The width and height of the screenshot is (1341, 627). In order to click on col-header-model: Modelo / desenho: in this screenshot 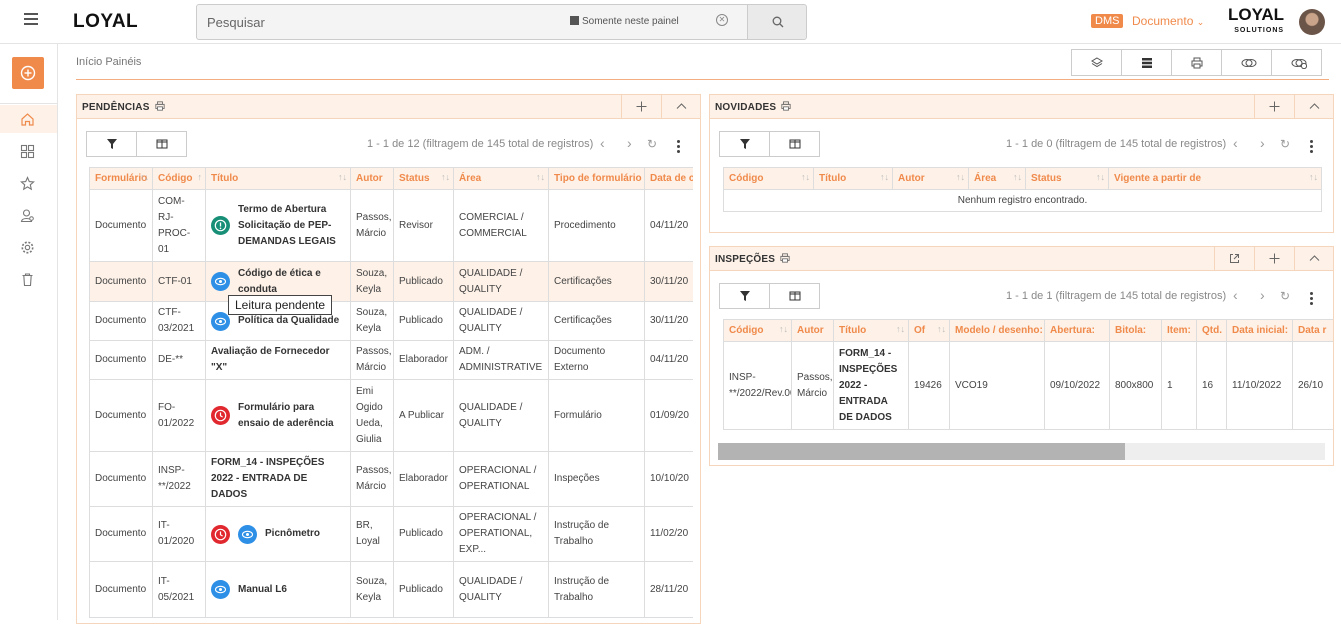, I will do `click(997, 330)`.